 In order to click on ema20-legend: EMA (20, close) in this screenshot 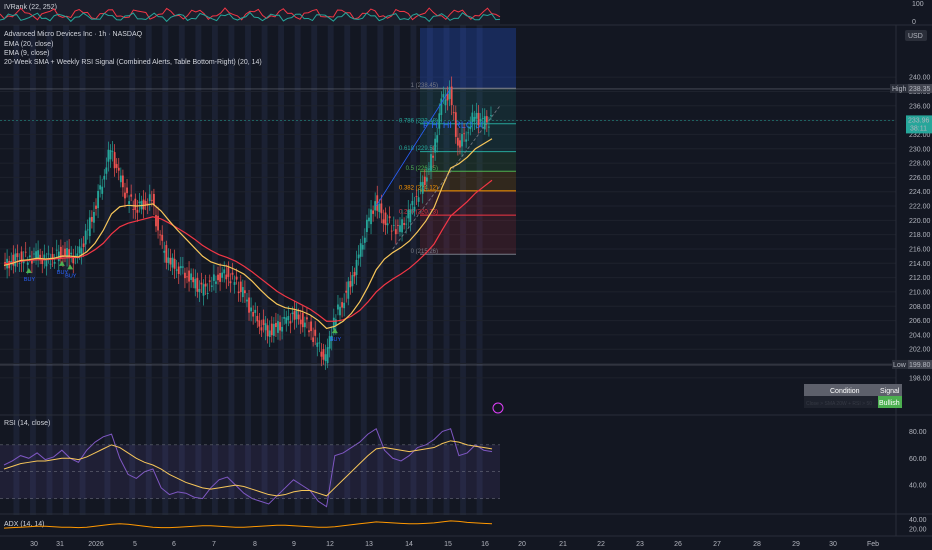, I will do `click(28, 44)`.